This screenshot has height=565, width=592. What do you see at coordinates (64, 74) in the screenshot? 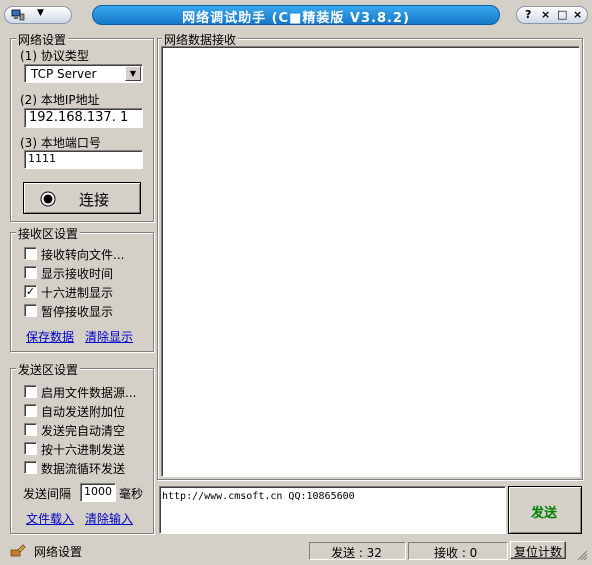
I see `protocol-select-value: TCP Server` at bounding box center [64, 74].